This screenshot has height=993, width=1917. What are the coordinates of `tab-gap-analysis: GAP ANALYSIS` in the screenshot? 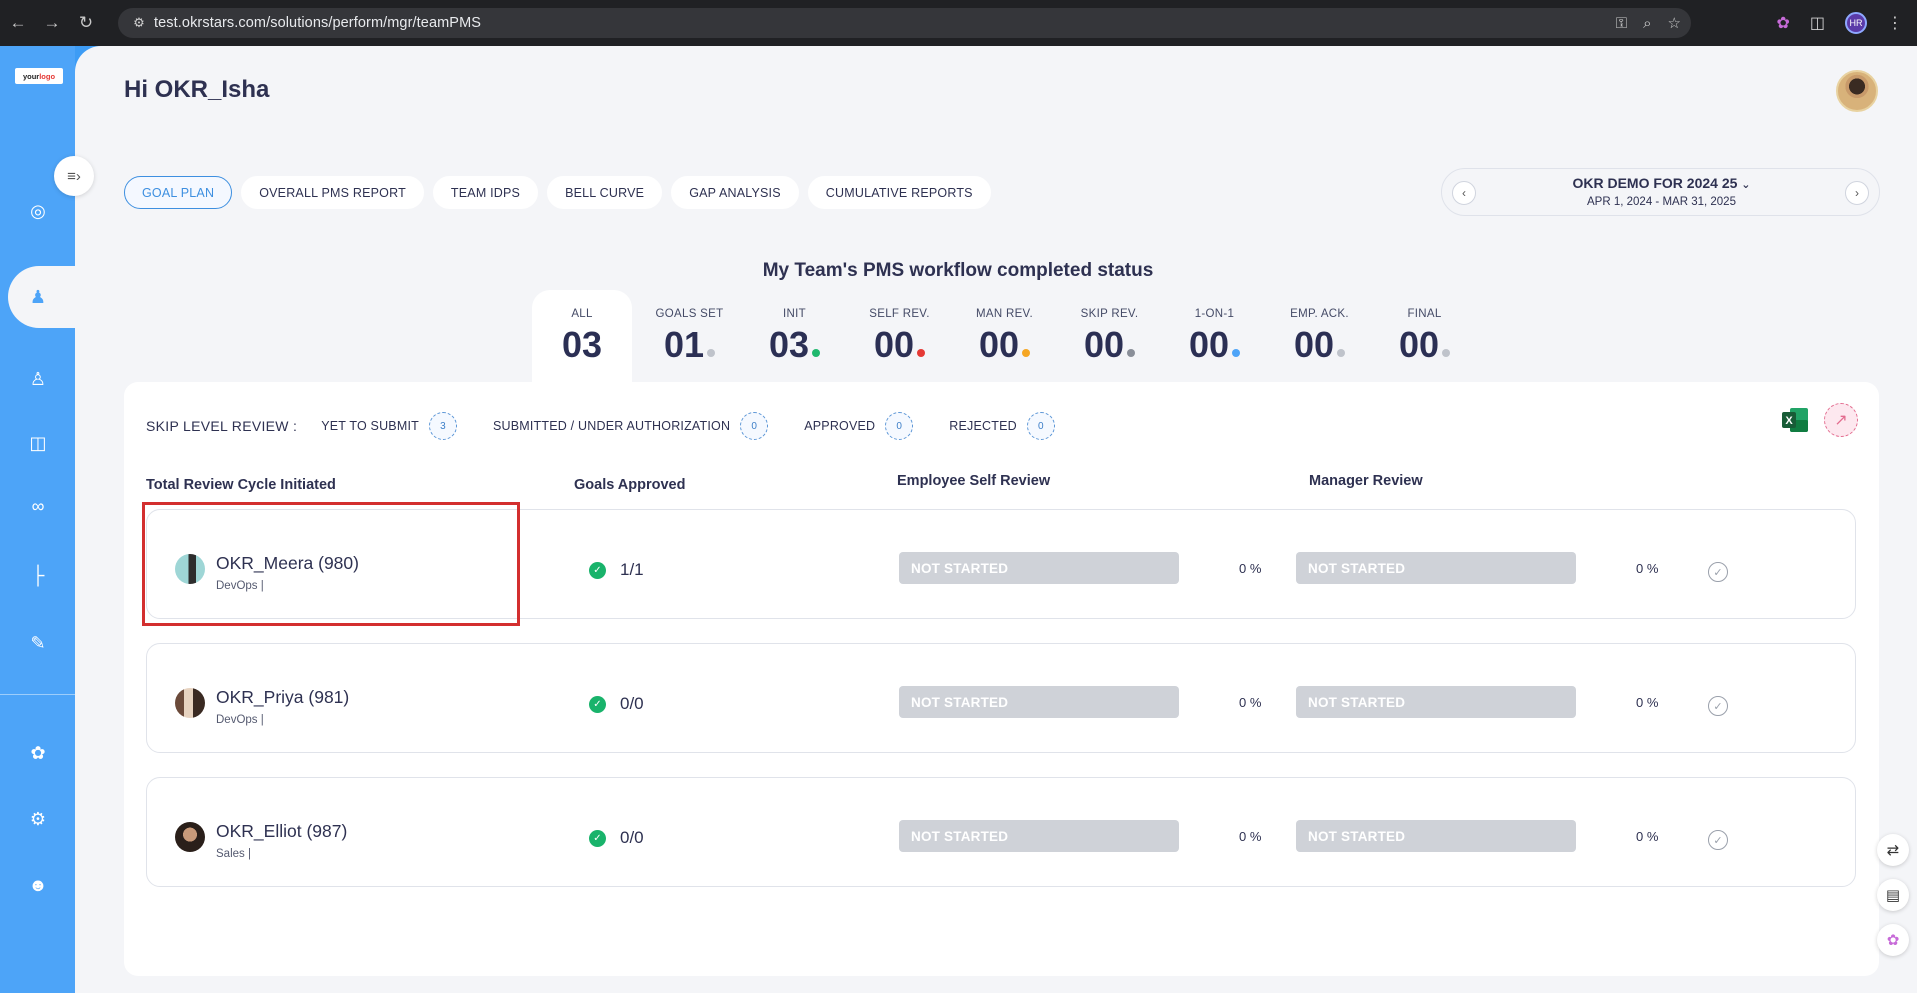 It's located at (735, 192).